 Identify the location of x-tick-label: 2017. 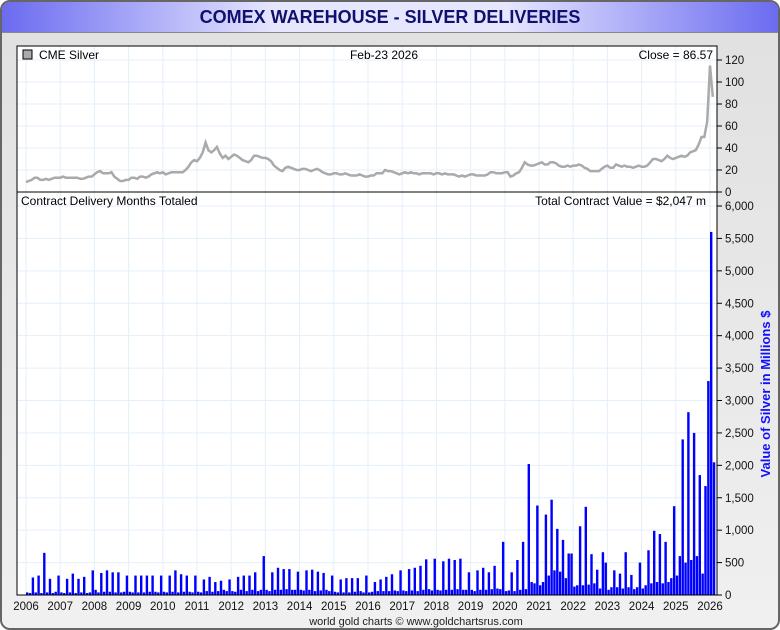
(402, 607).